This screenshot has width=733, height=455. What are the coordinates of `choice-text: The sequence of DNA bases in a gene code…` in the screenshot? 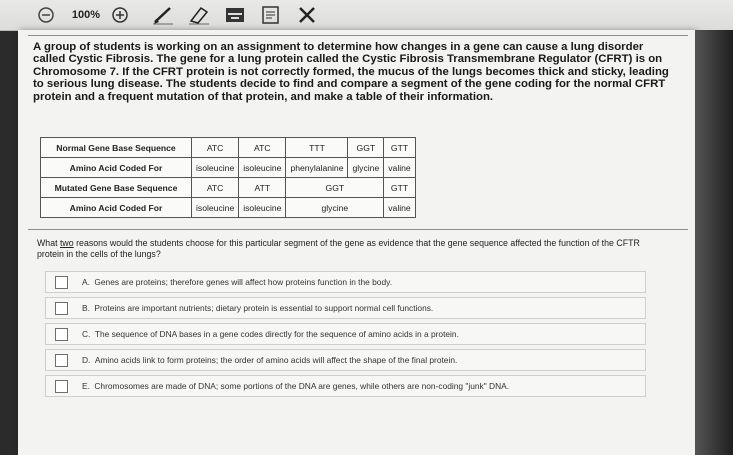 It's located at (276, 334).